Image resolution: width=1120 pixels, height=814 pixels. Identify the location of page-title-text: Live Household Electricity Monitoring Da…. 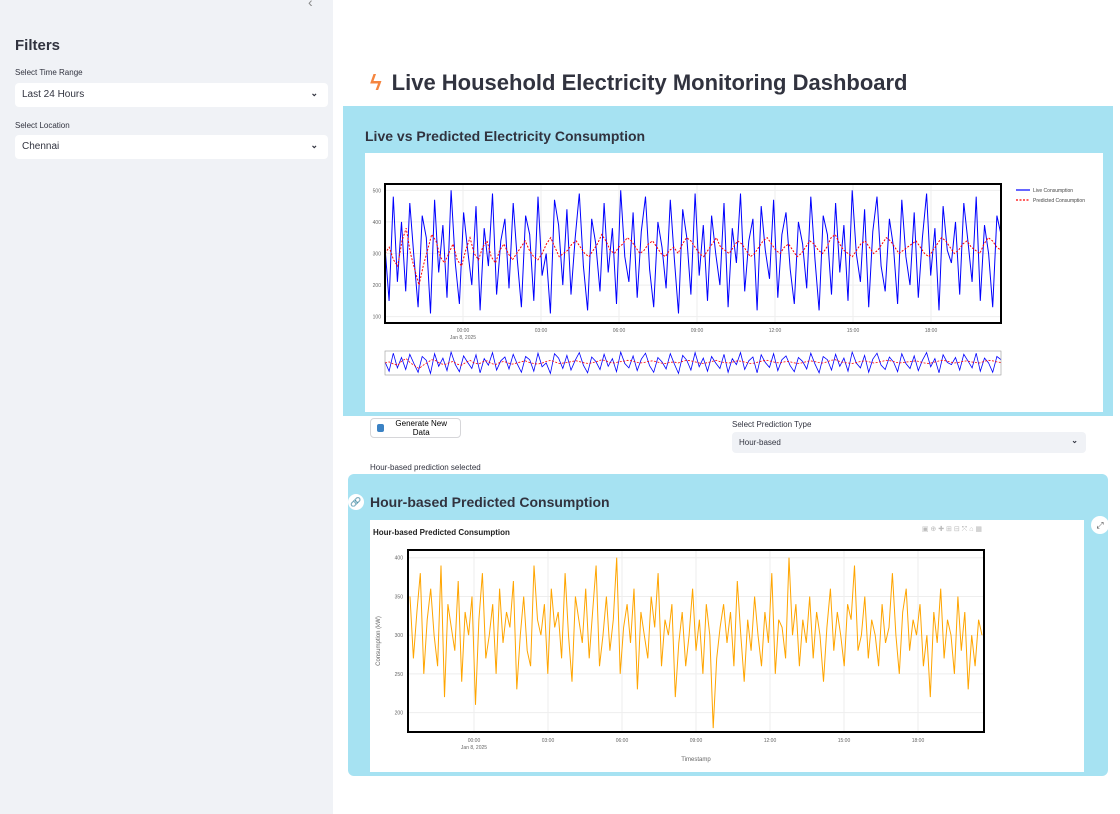
(649, 82).